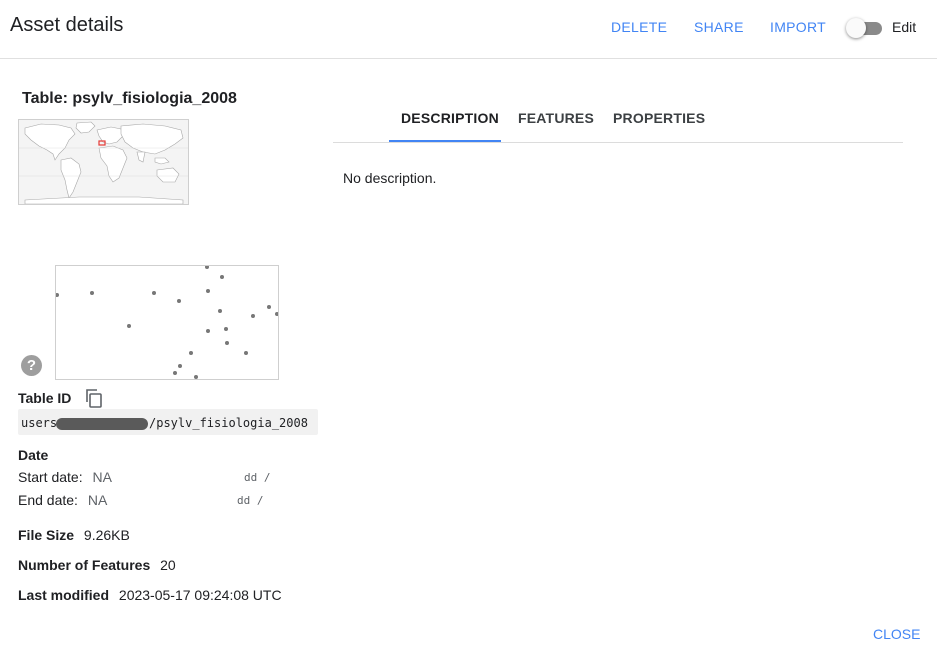 This screenshot has height=656, width=937. Describe the element at coordinates (168, 565) in the screenshot. I see `features-value: 20` at that location.